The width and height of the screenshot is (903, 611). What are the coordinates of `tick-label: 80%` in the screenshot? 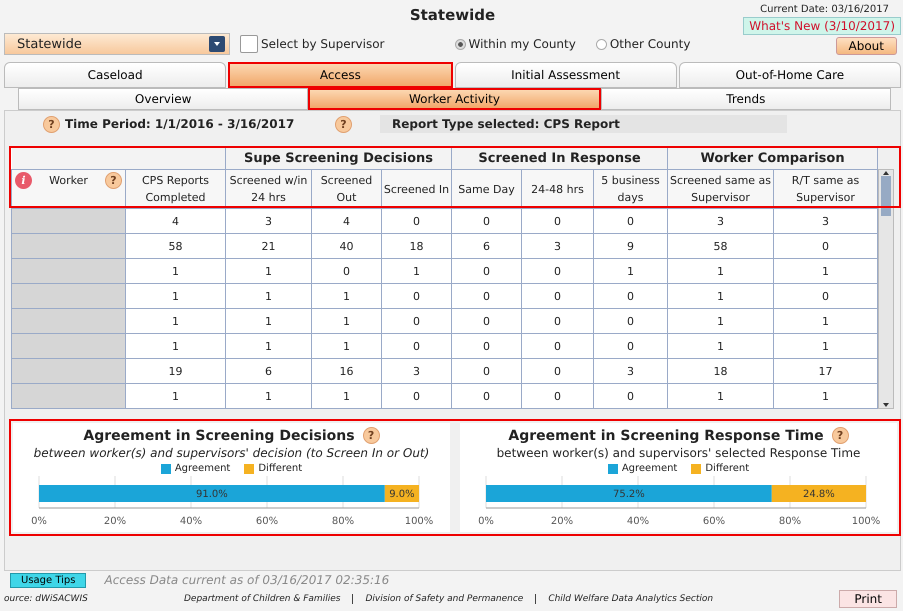 It's located at (342, 521).